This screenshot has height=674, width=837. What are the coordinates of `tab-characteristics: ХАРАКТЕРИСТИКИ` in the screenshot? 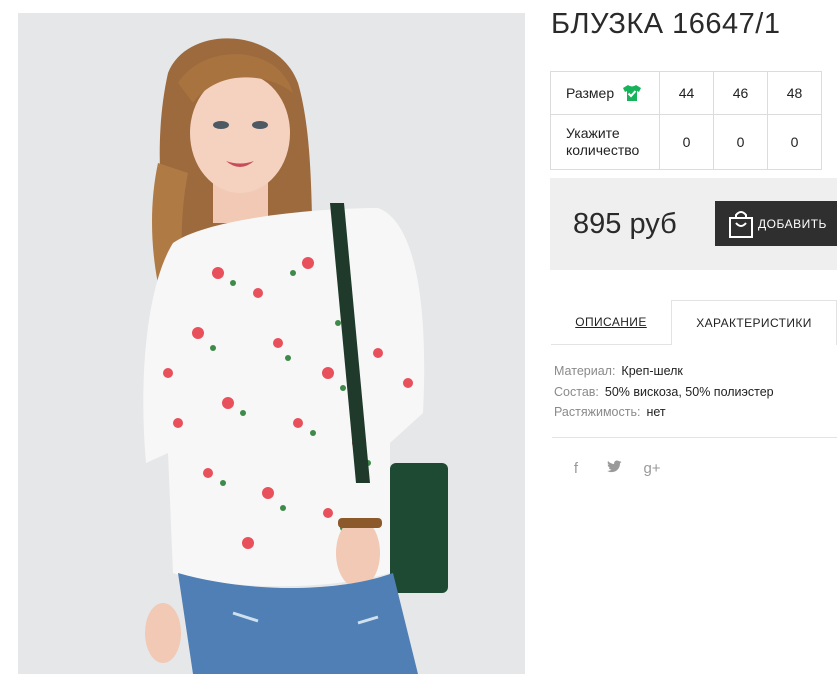 It's located at (754, 322).